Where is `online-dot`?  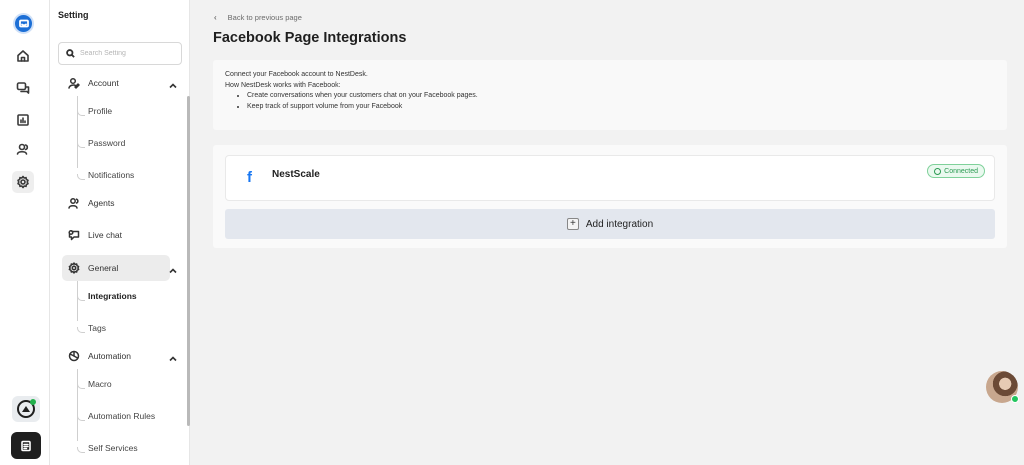 online-dot is located at coordinates (33, 402).